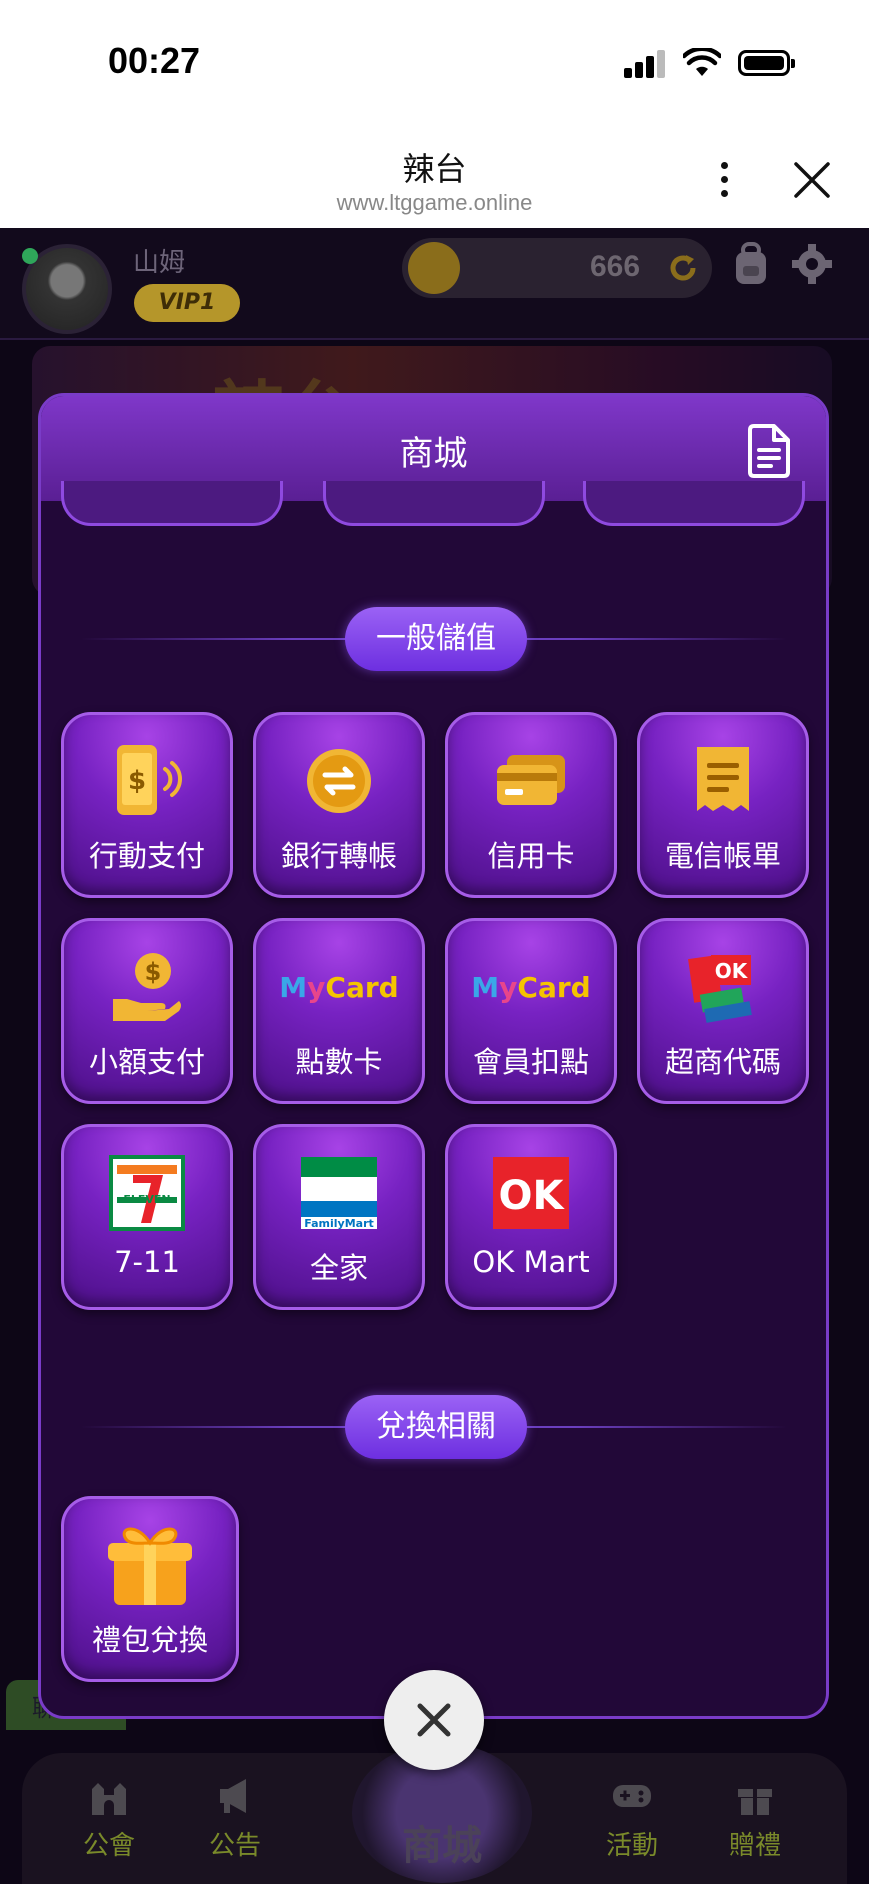 The height and width of the screenshot is (1884, 869). I want to click on nav-guild-label: 公會, so click(108, 1846).